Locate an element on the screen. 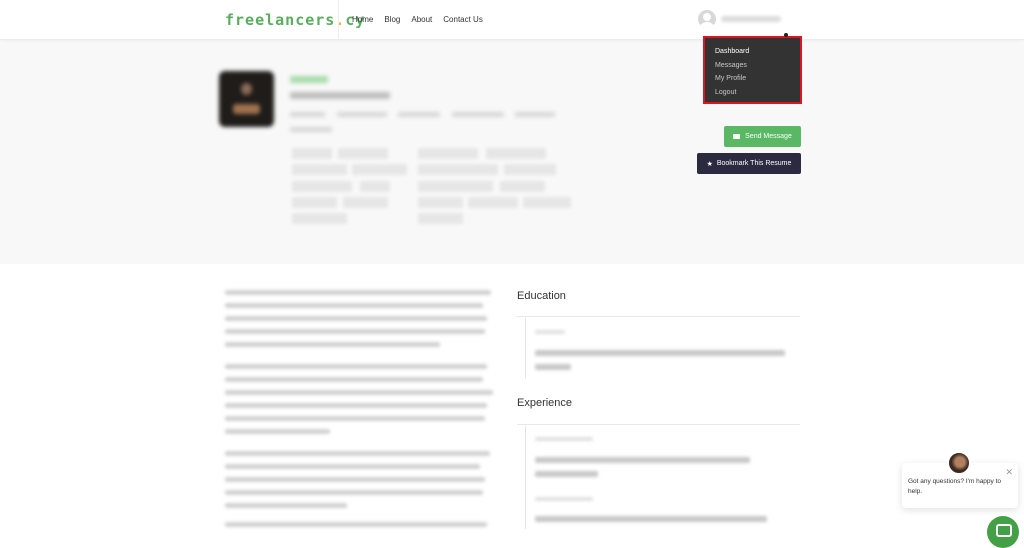  experience-divider is located at coordinates (658, 424).